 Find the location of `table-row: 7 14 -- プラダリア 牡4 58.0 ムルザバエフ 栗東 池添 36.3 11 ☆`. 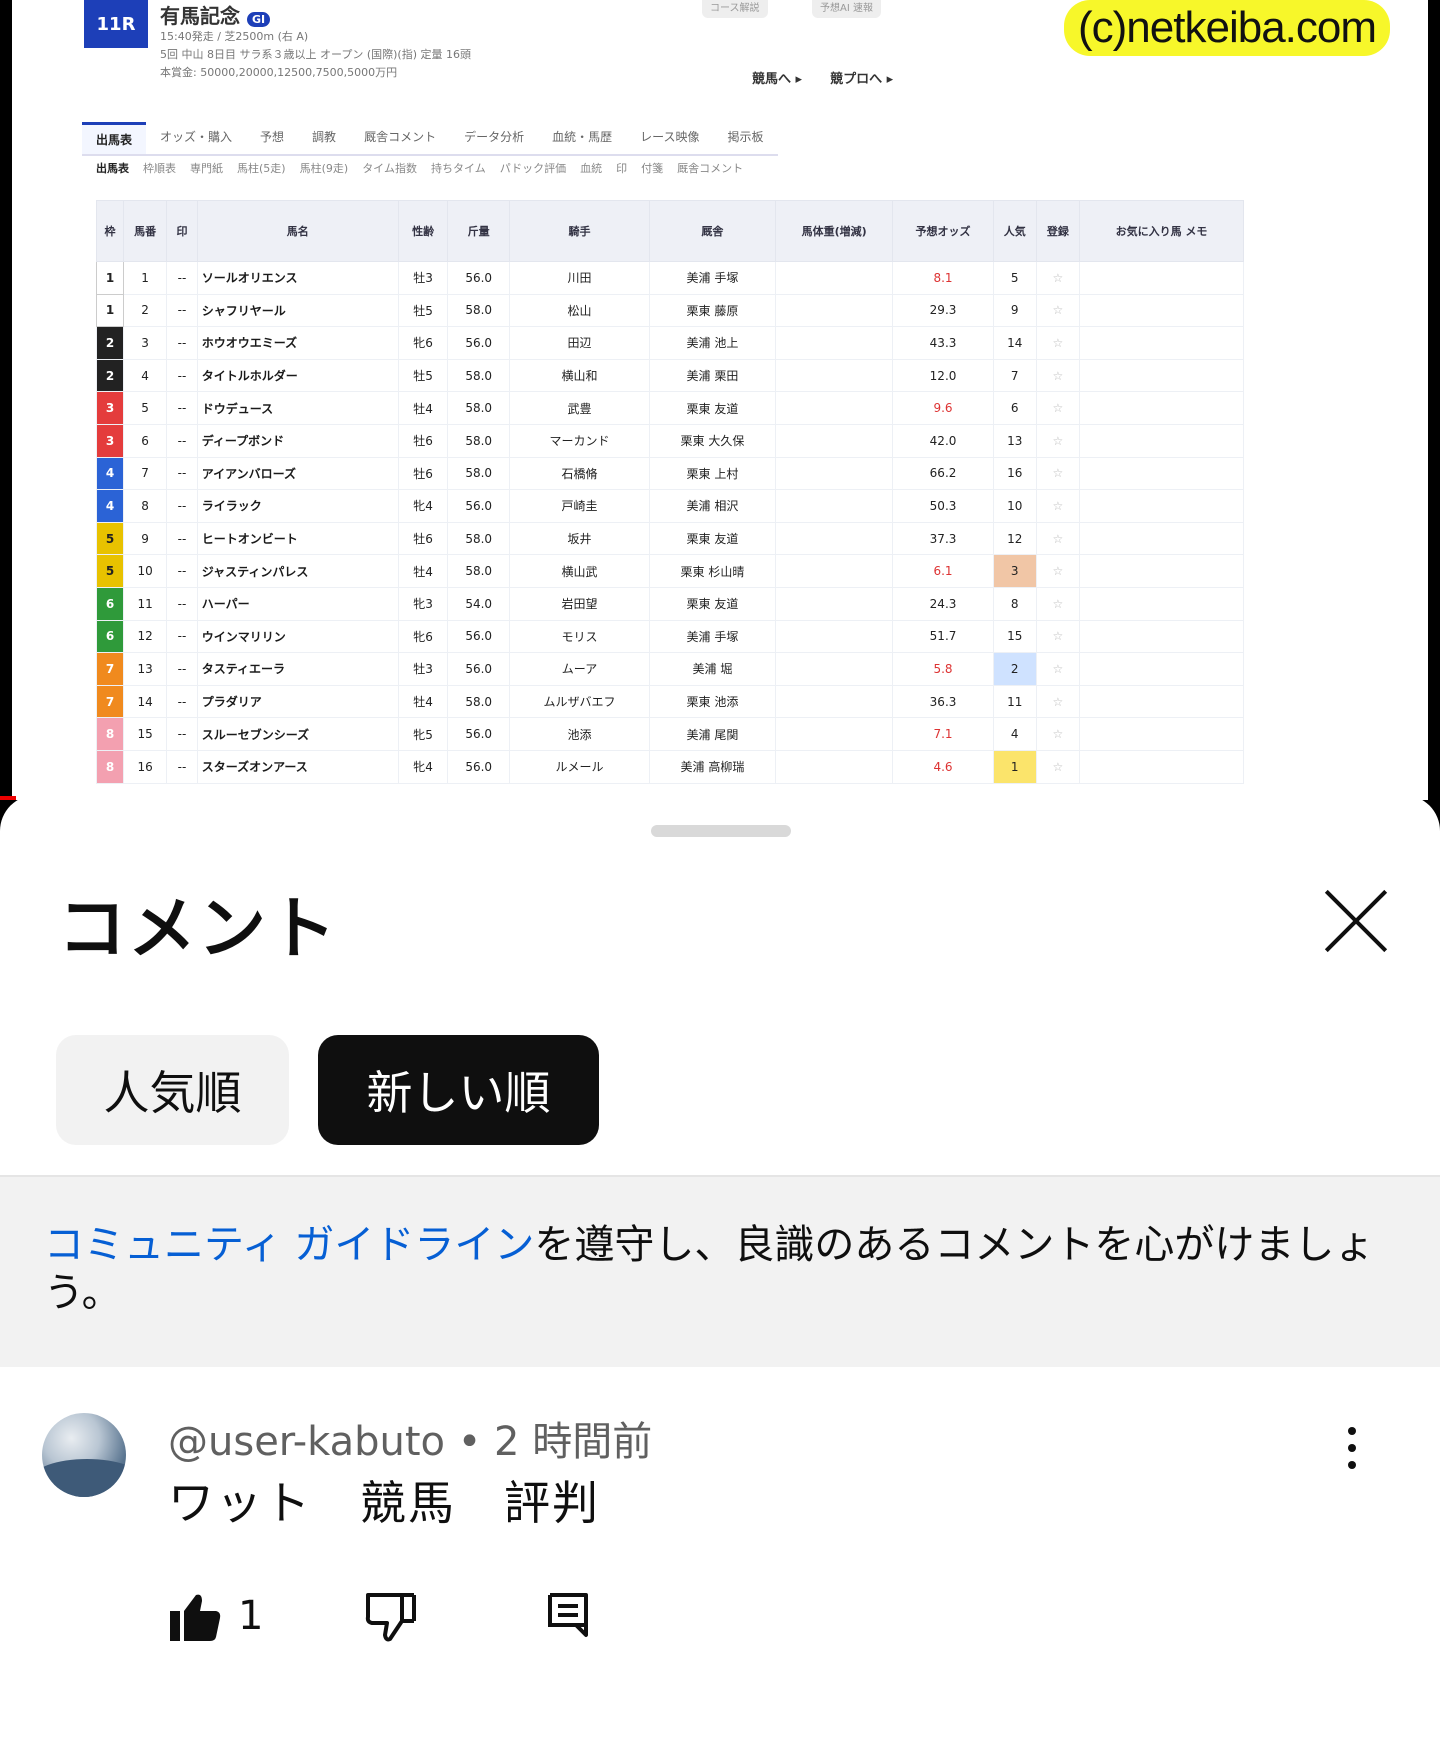

table-row: 7 14 -- プラダリア 牡4 58.0 ムルザバエフ 栗東 池添 36.3 11 ☆ is located at coordinates (670, 701).